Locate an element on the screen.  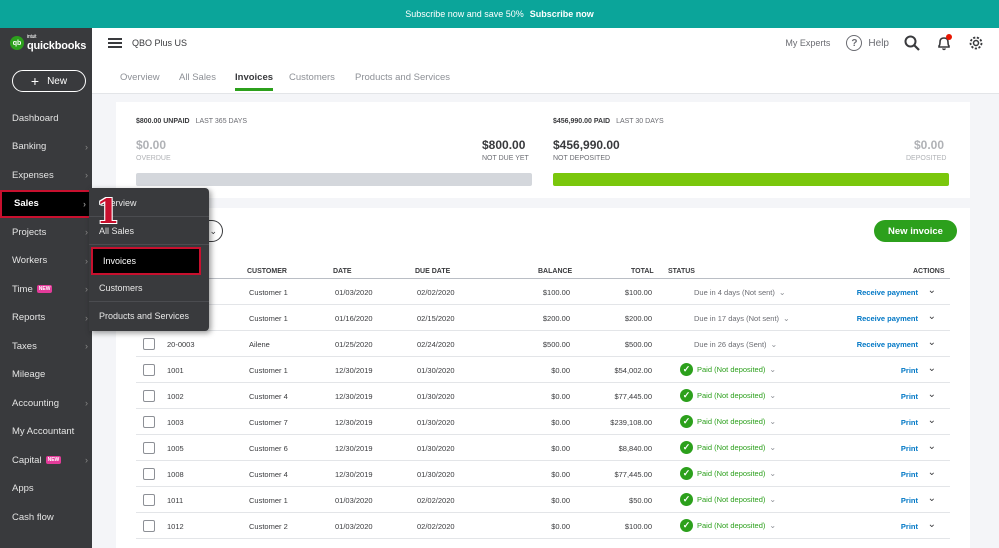
sidebar-item-cash-flow: Cash flow is located at coordinates (46, 517).